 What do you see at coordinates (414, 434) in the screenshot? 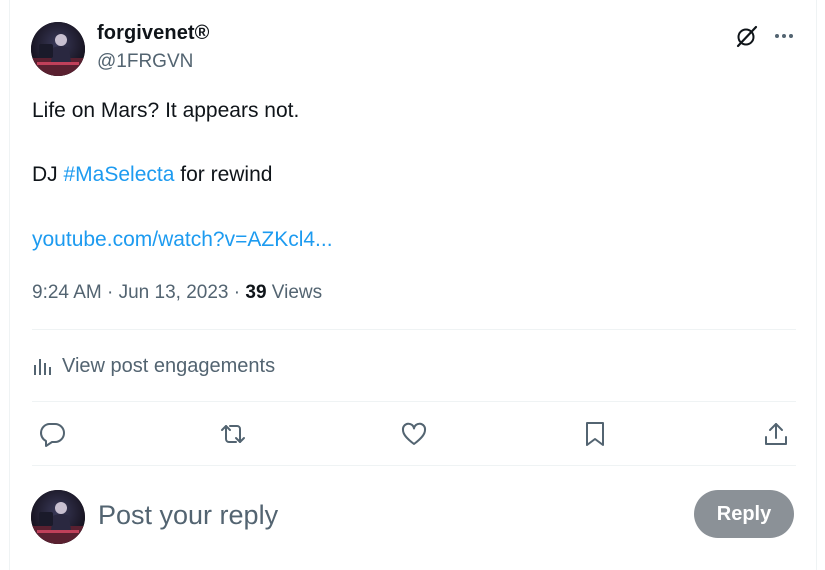
I see `like-icon` at bounding box center [414, 434].